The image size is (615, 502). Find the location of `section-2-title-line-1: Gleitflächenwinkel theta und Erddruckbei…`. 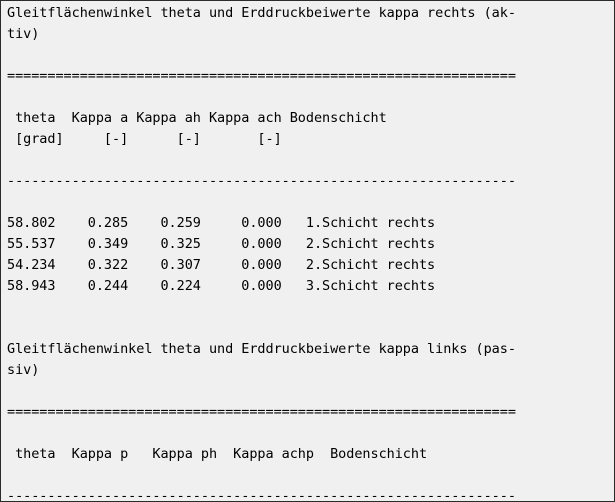

section-2-title-line-1: Gleitflächenwinkel theta und Erddruckbei… is located at coordinates (261, 349).